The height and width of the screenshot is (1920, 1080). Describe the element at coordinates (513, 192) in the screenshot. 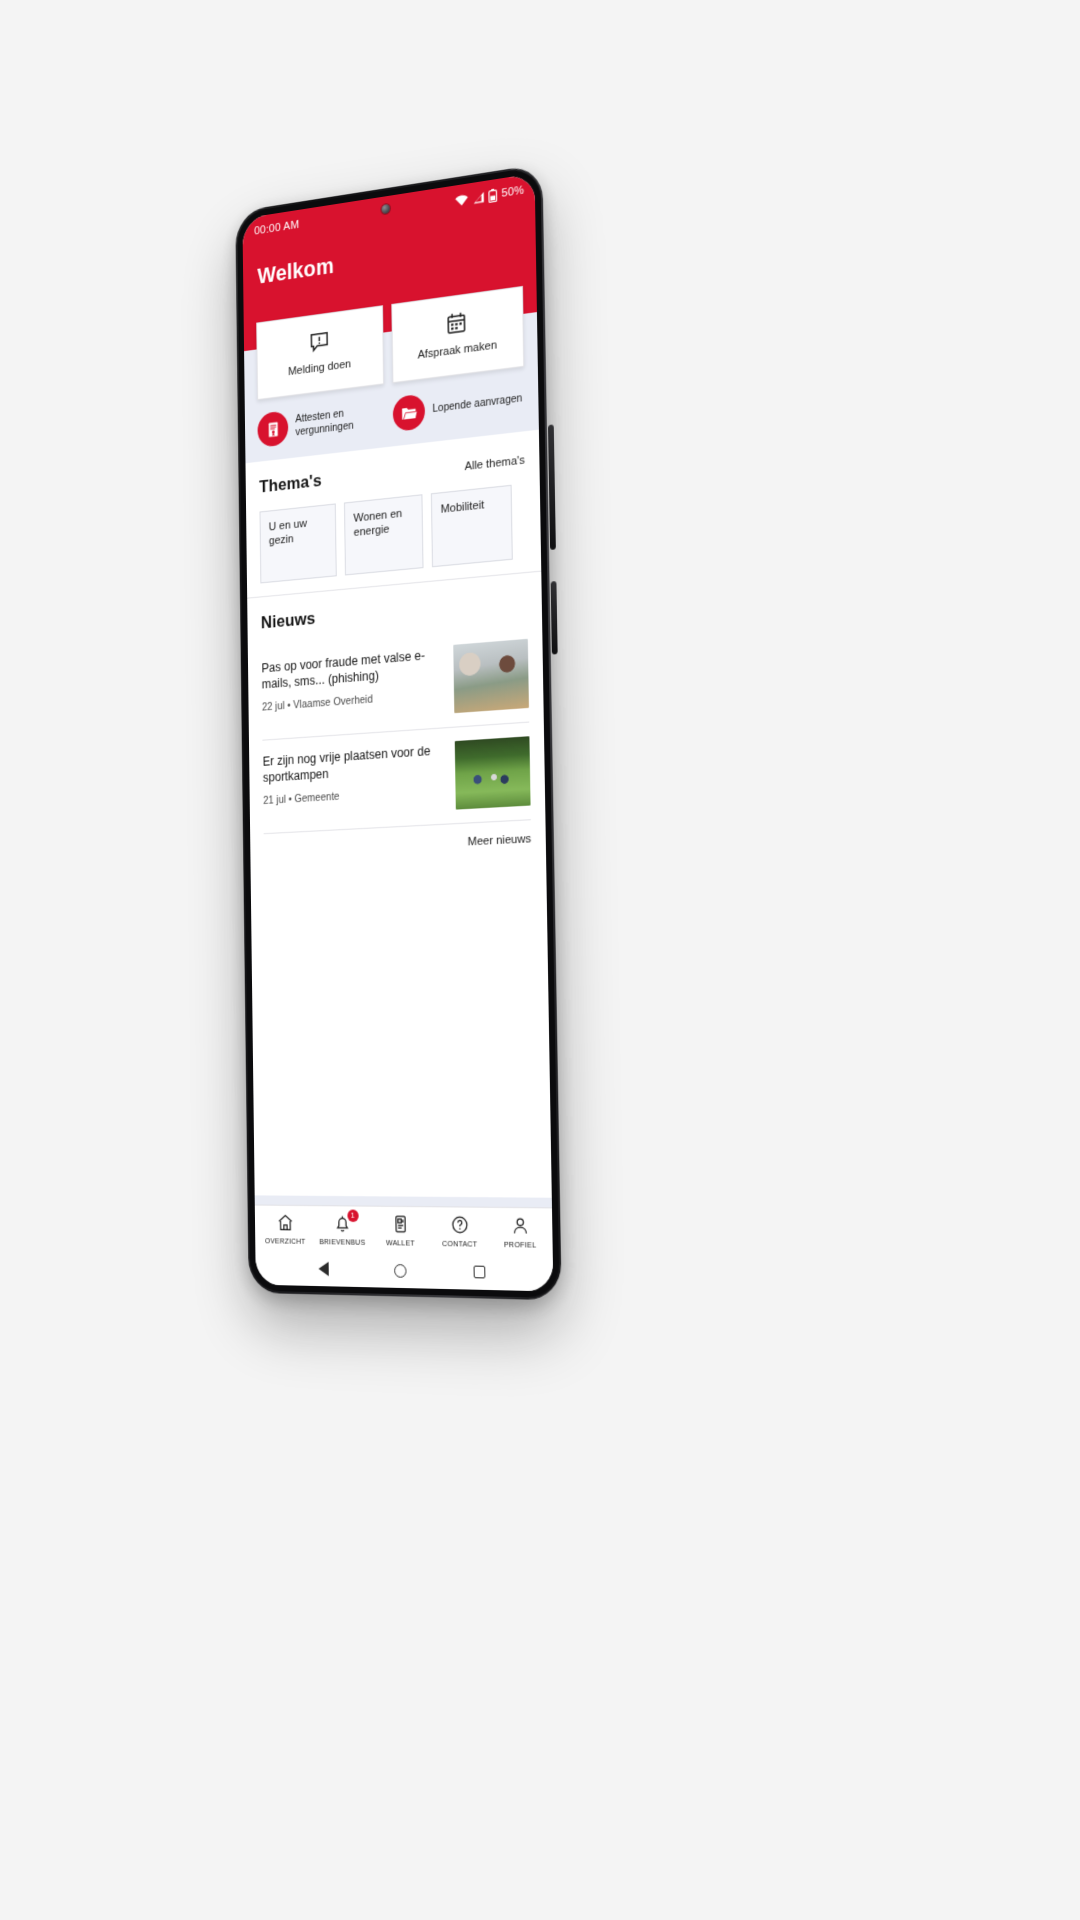

I see `battery-percent: 50%` at that location.